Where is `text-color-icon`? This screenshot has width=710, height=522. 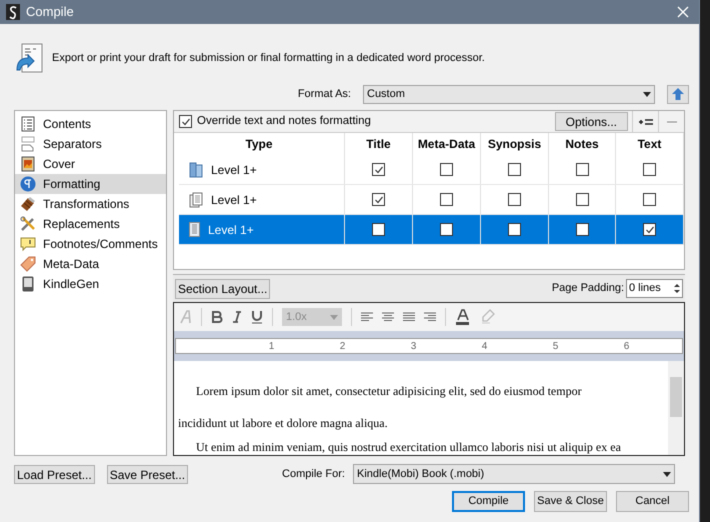 text-color-icon is located at coordinates (463, 317).